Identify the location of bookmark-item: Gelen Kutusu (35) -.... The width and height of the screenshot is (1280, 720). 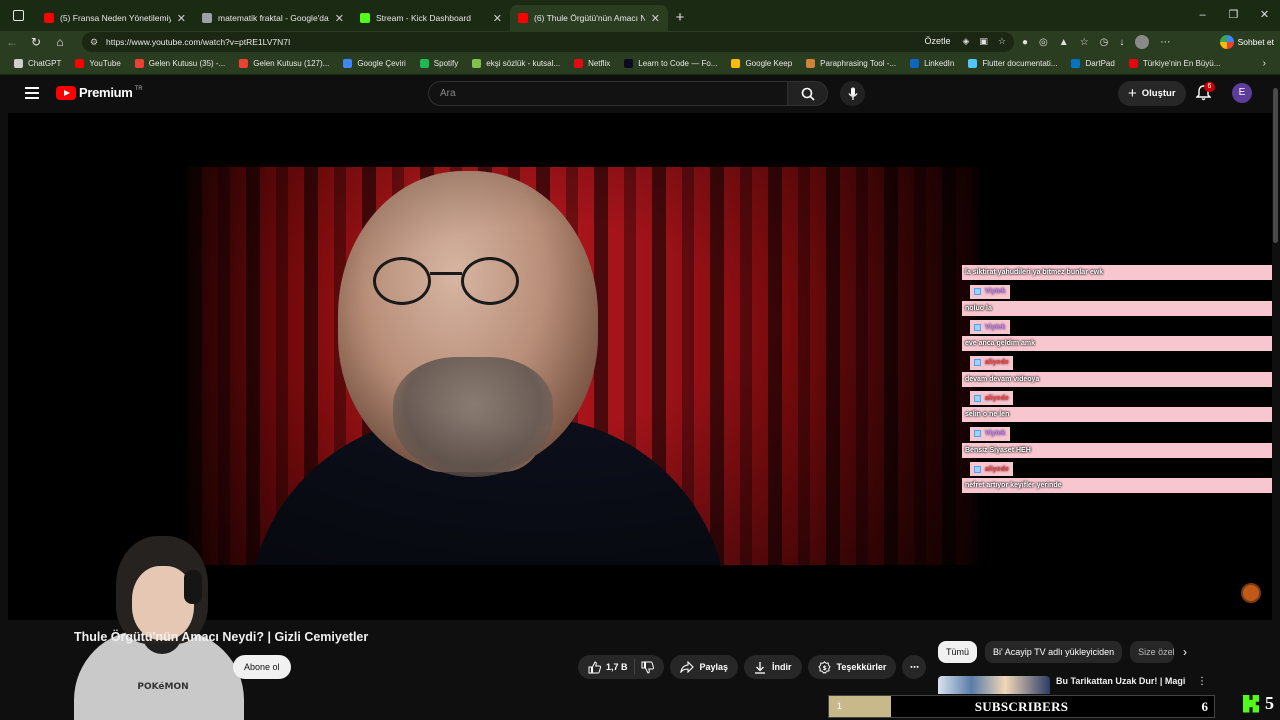
(180, 63).